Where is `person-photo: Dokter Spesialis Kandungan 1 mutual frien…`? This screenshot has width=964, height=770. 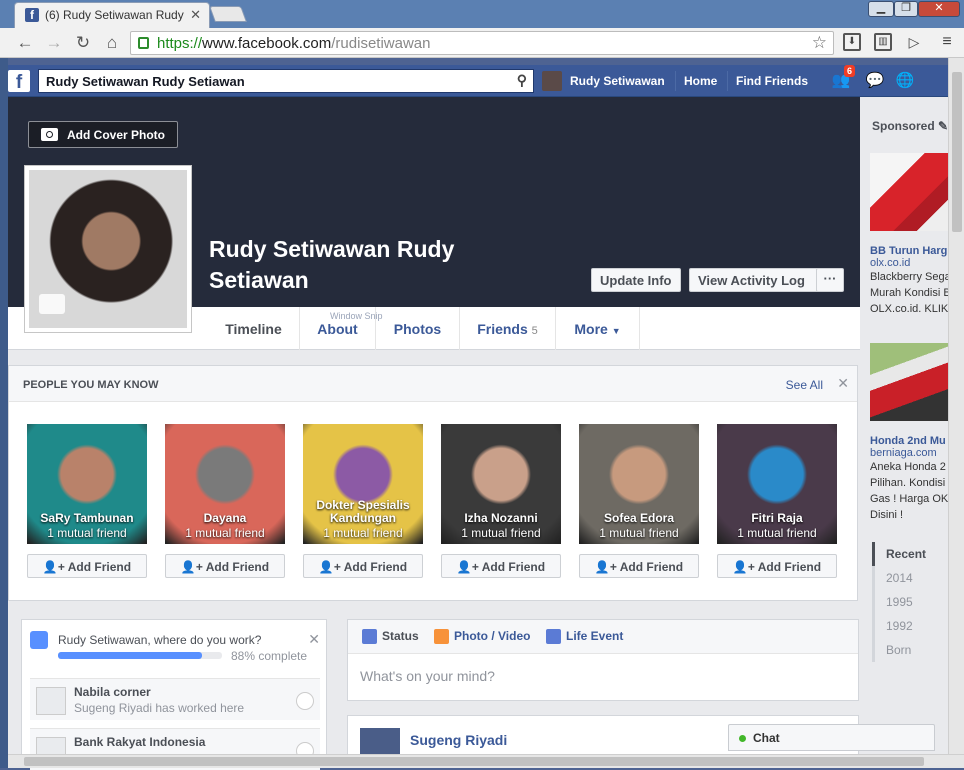 person-photo: Dokter Spesialis Kandungan 1 mutual frien… is located at coordinates (363, 484).